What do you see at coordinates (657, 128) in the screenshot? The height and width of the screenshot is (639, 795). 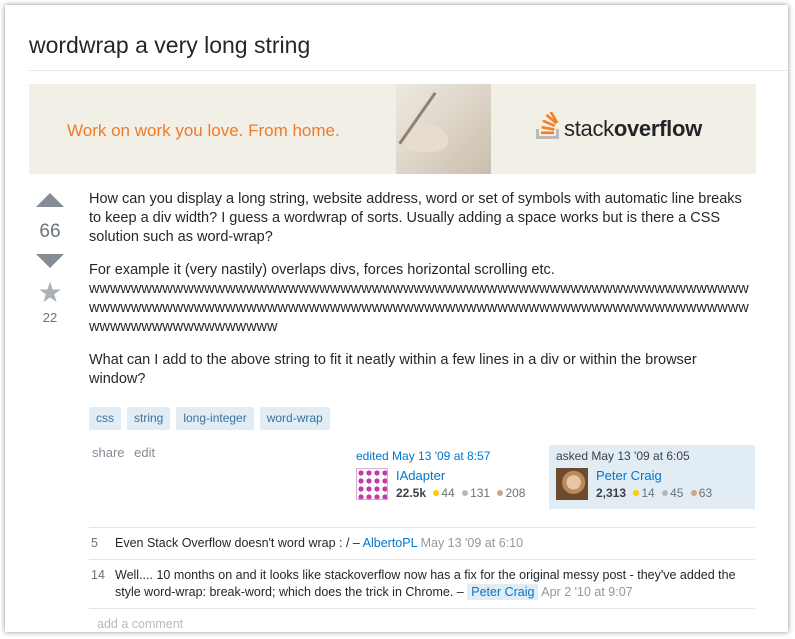 I see `wordmark-bold: overflow` at bounding box center [657, 128].